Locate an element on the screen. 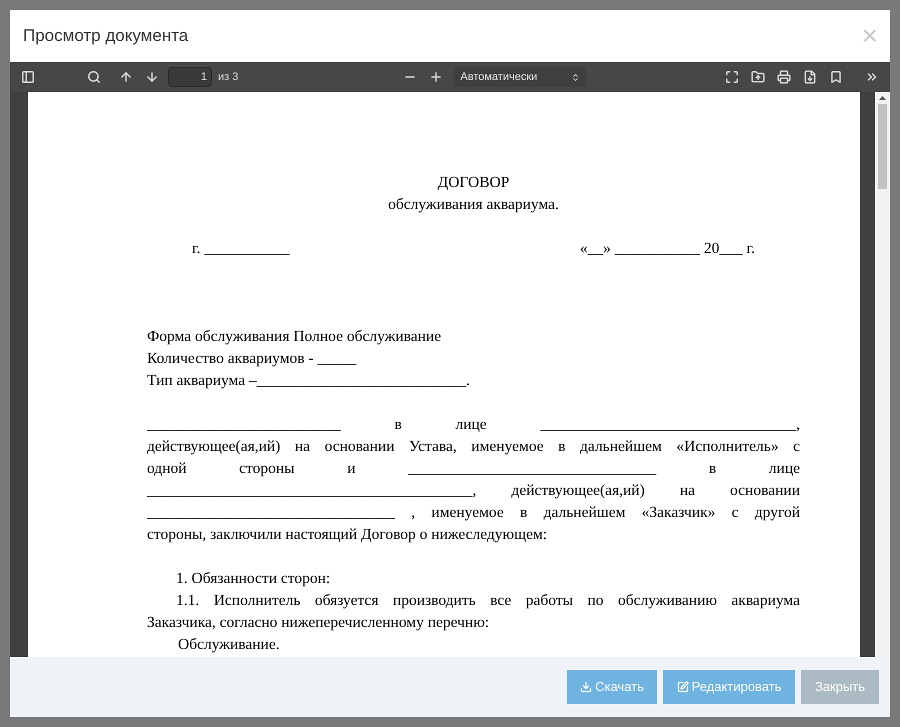 This screenshot has height=727, width=900. close-button: Закрыть is located at coordinates (840, 687).